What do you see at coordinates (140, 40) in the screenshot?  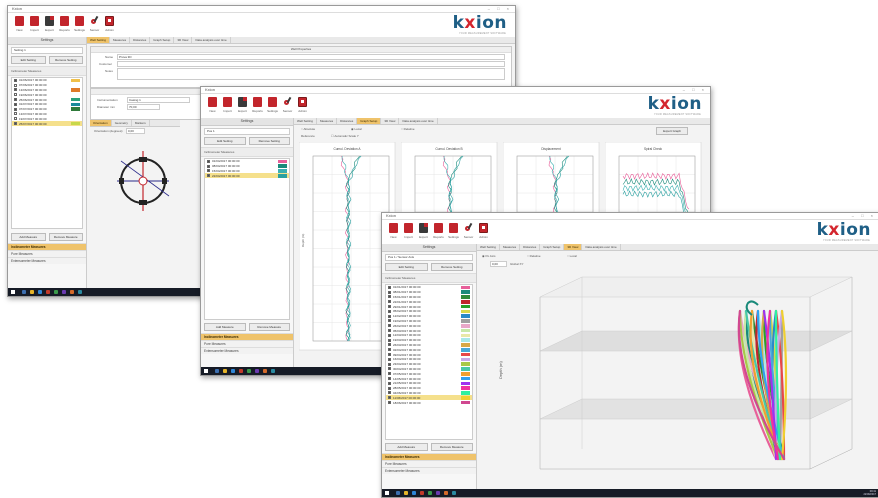 I see `tab: Distances` at bounding box center [140, 40].